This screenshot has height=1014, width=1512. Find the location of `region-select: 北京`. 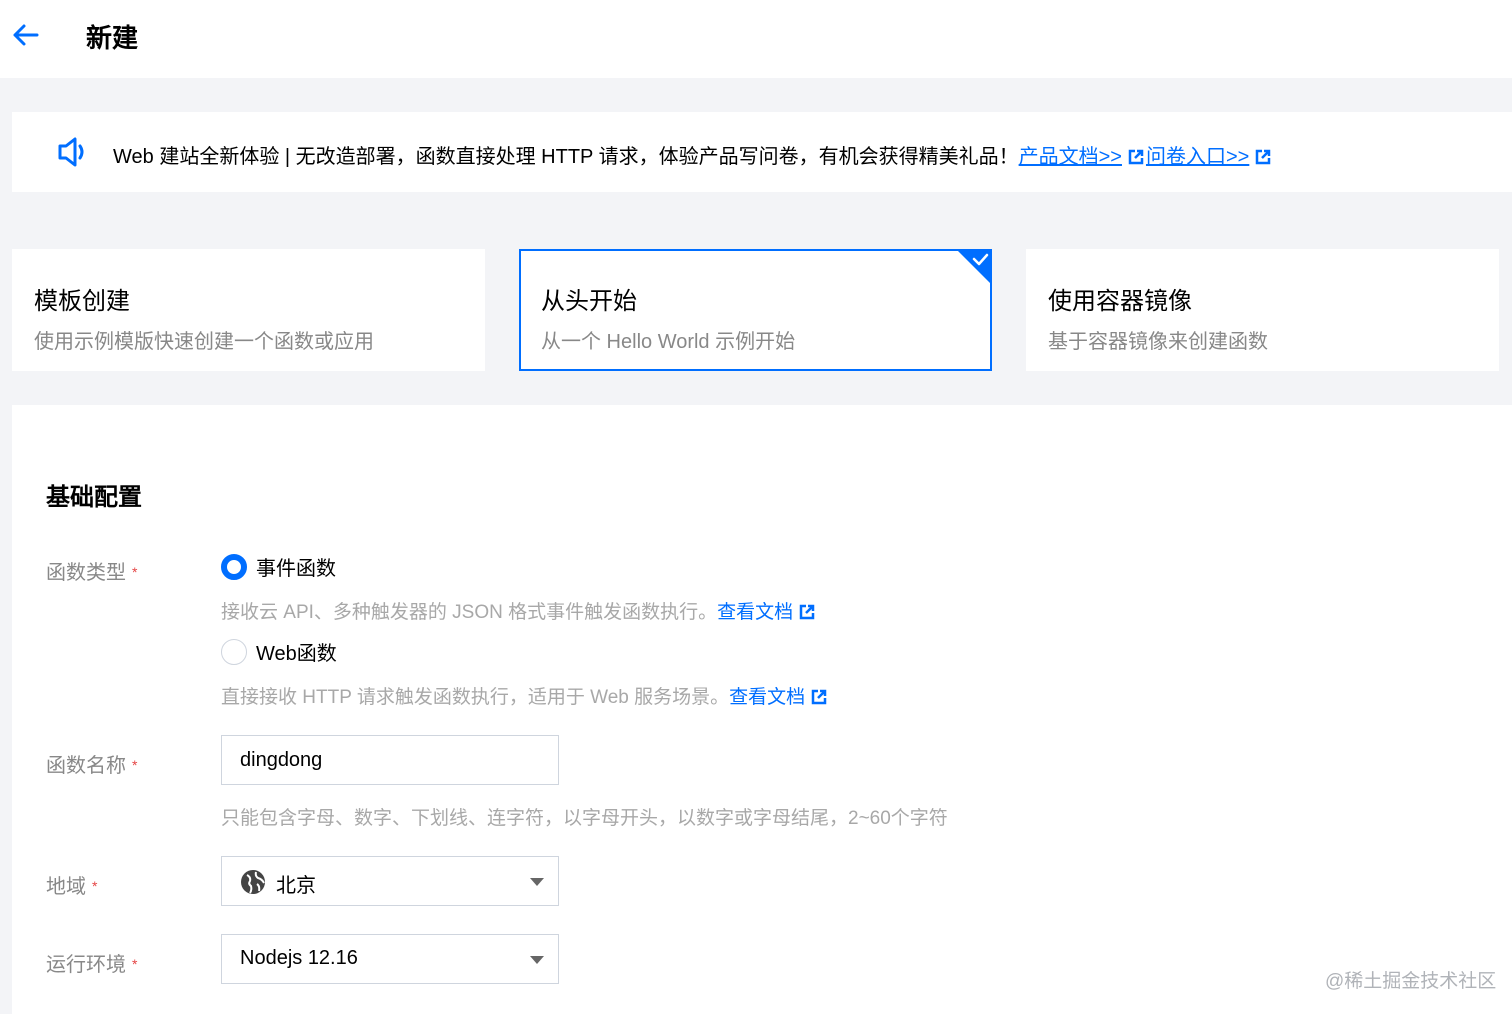

region-select: 北京 is located at coordinates (390, 881).